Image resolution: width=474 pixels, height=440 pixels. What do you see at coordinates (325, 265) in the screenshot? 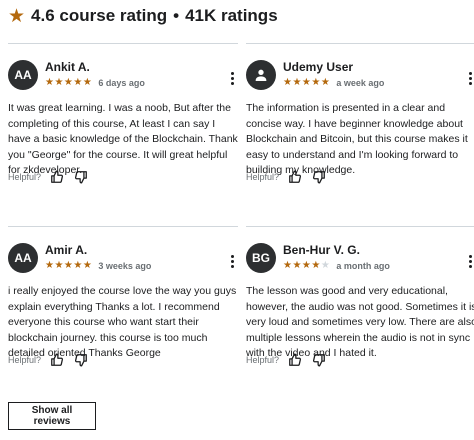
I see `empty-star: ★` at bounding box center [325, 265].